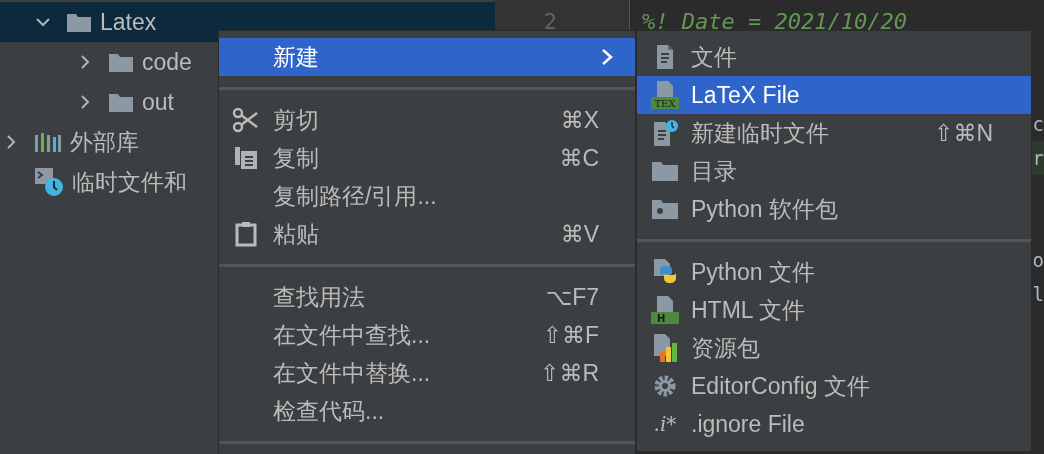 This screenshot has height=454, width=1044. I want to click on code-fragment: l, so click(1038, 294).